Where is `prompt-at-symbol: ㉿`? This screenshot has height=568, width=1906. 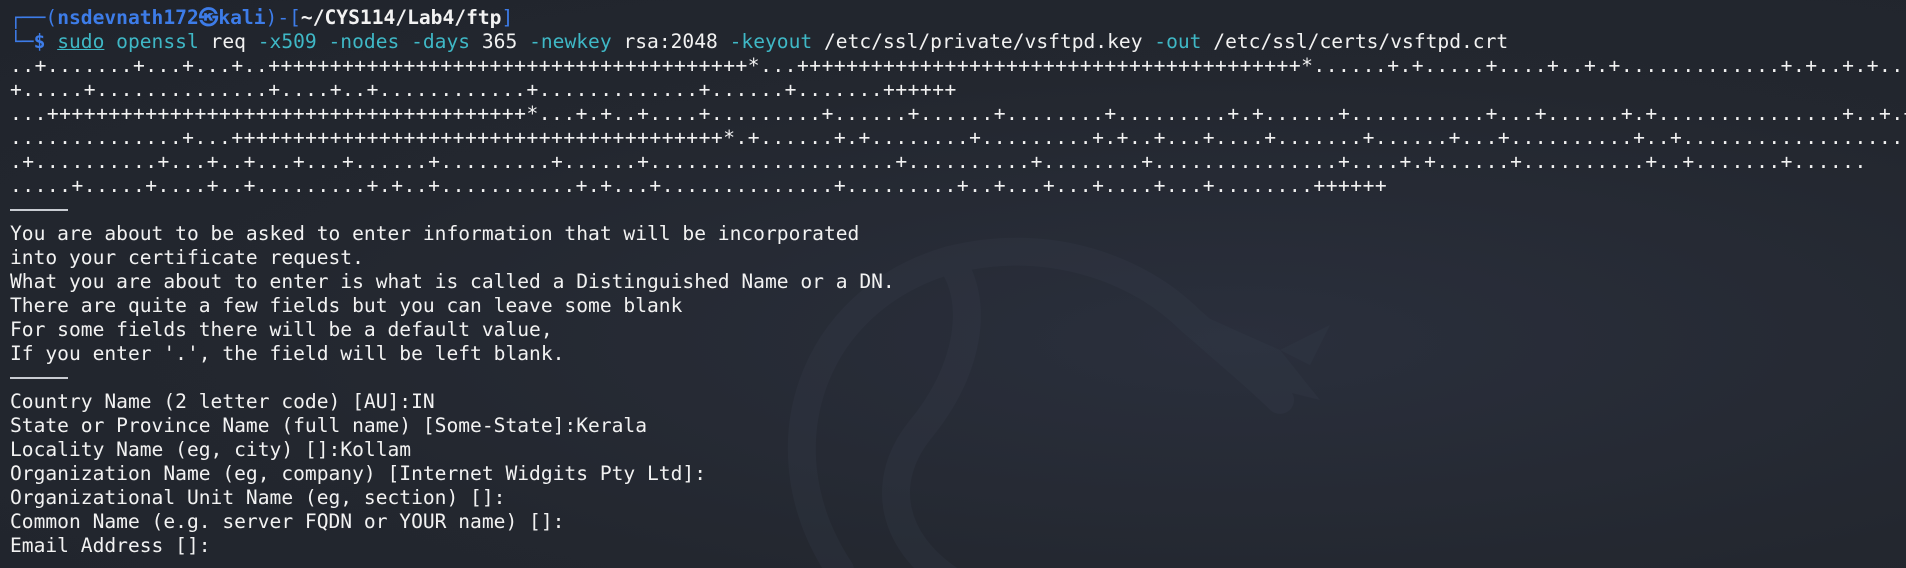
prompt-at-symbol: ㉿ is located at coordinates (208, 17).